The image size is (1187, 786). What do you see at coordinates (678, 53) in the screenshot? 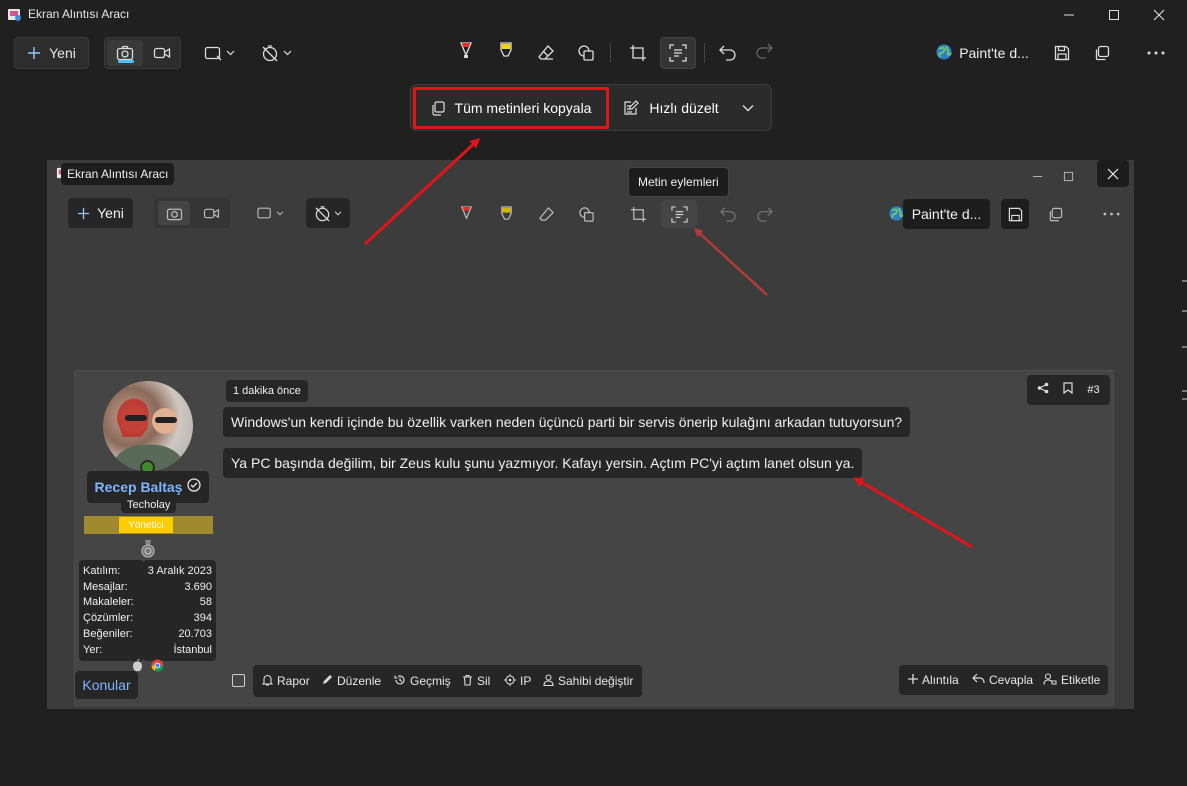
I see `text-actions-button` at bounding box center [678, 53].